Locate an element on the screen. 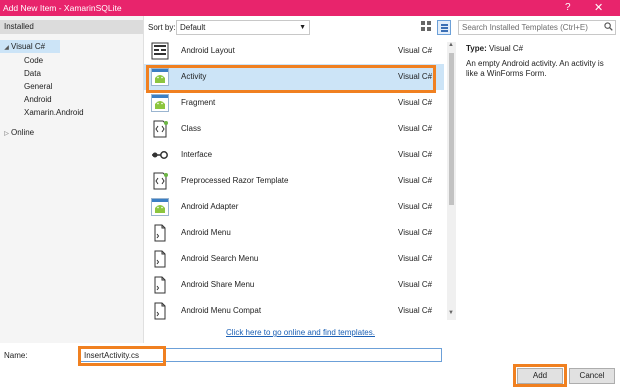 This screenshot has height=387, width=620. close-button: ✕ is located at coordinates (598, 7).